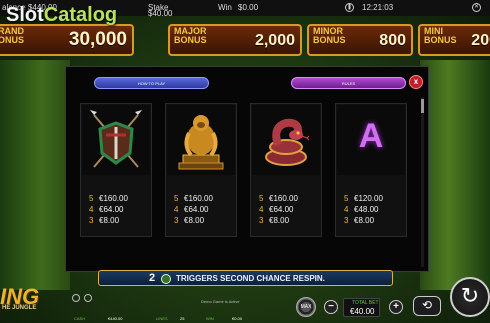  What do you see at coordinates (12, 35) in the screenshot?
I see `jackpot-grand-label: RAND ONUS` at bounding box center [12, 35].